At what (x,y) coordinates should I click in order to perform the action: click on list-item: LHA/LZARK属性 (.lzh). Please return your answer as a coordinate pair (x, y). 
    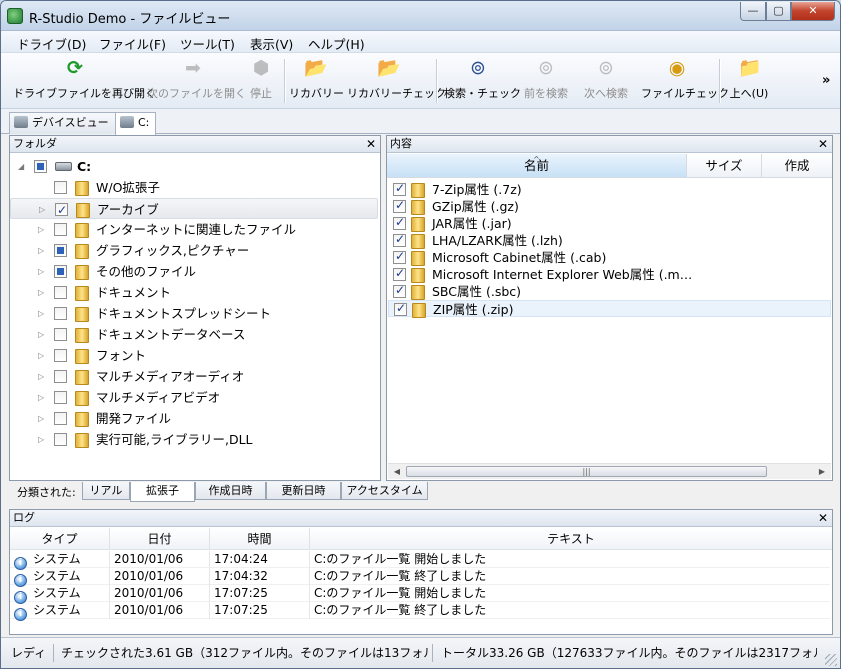
    Looking at the image, I should click on (609, 240).